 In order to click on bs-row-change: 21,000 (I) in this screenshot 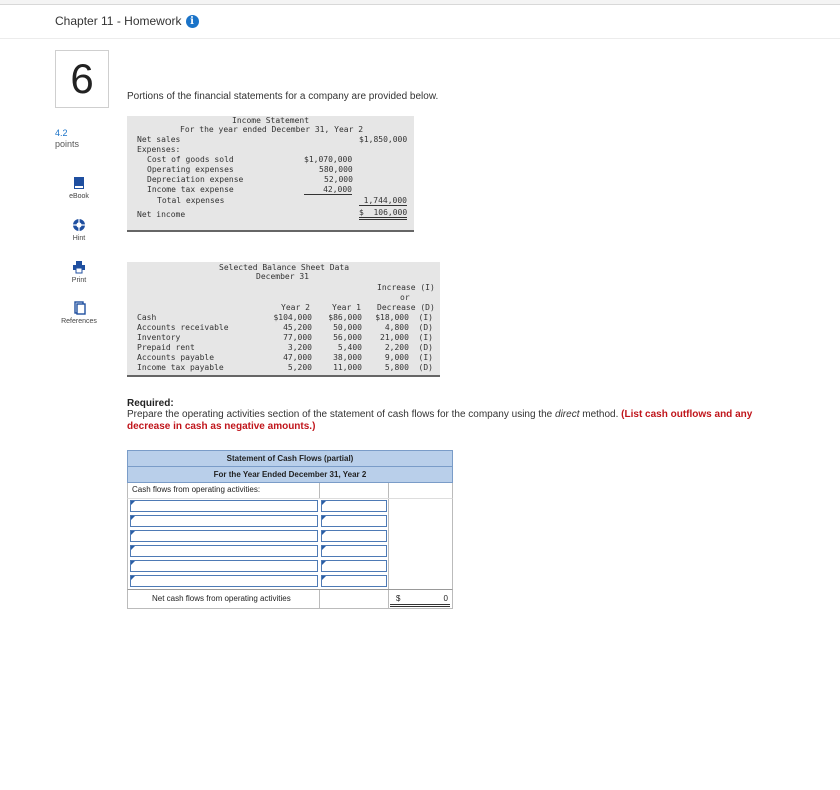, I will do `click(406, 337)`.